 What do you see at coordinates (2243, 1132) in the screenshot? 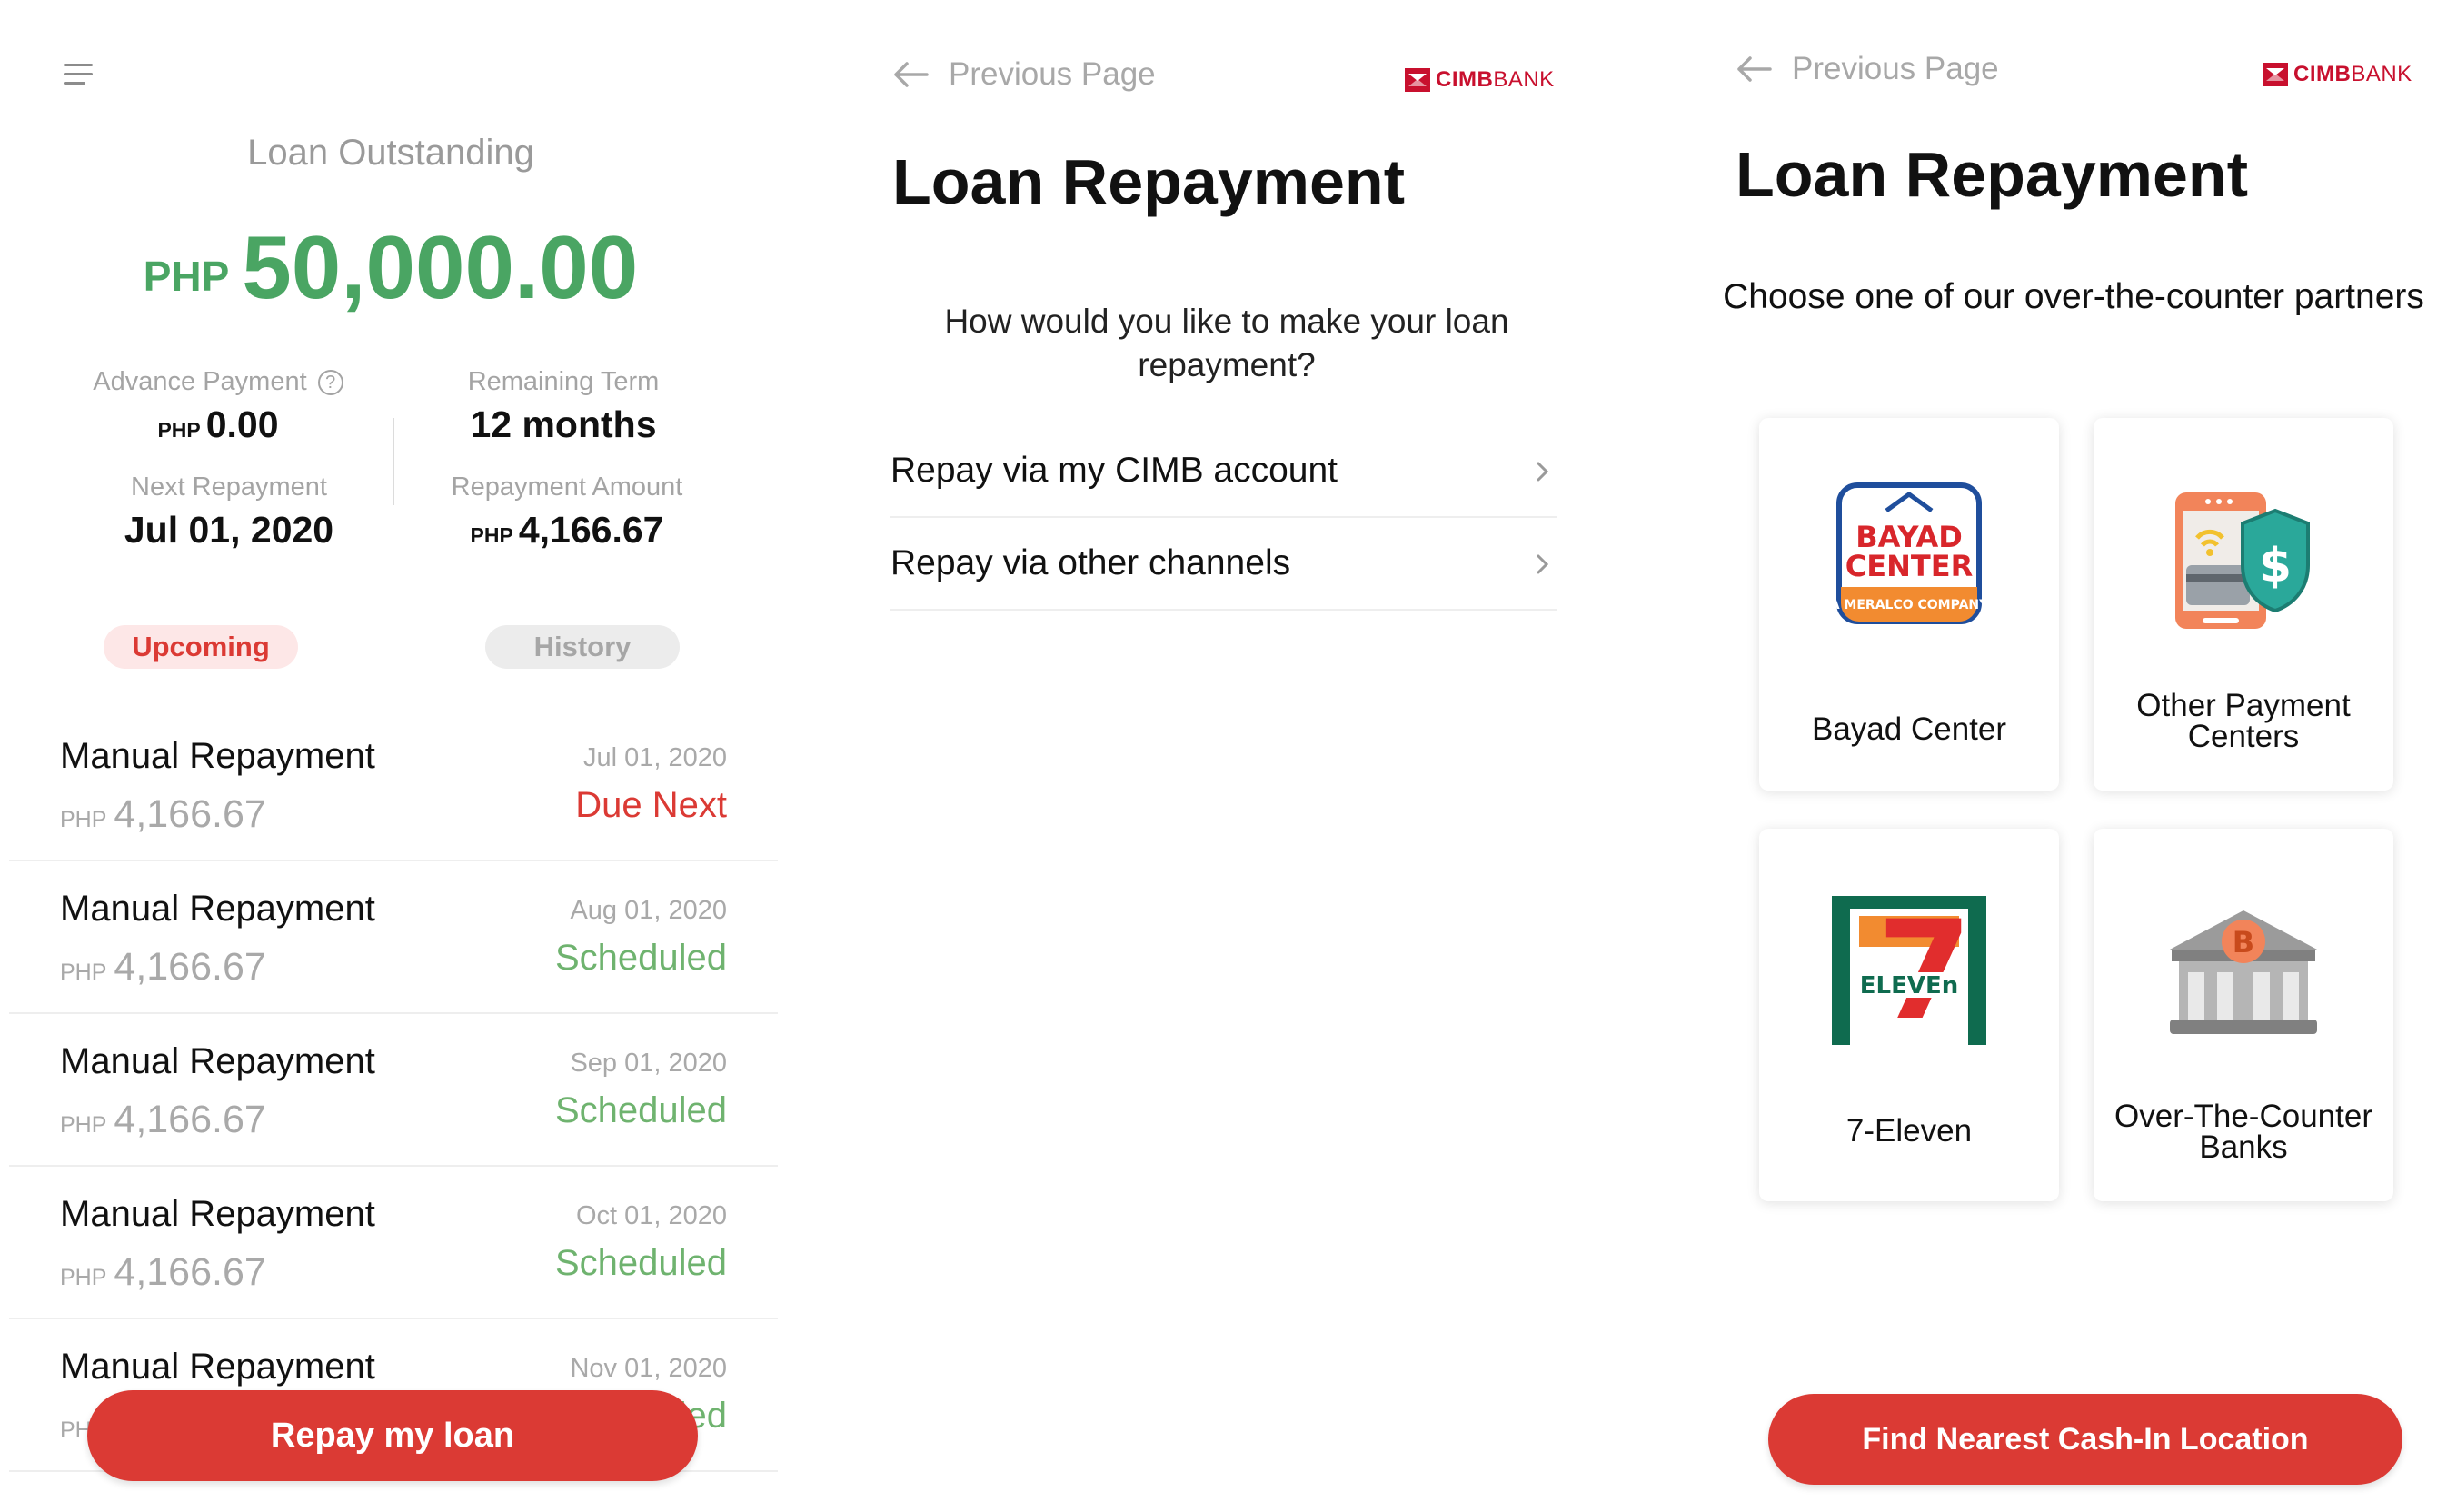
I see `partner-label: Over-The-Counter Banks` at bounding box center [2243, 1132].